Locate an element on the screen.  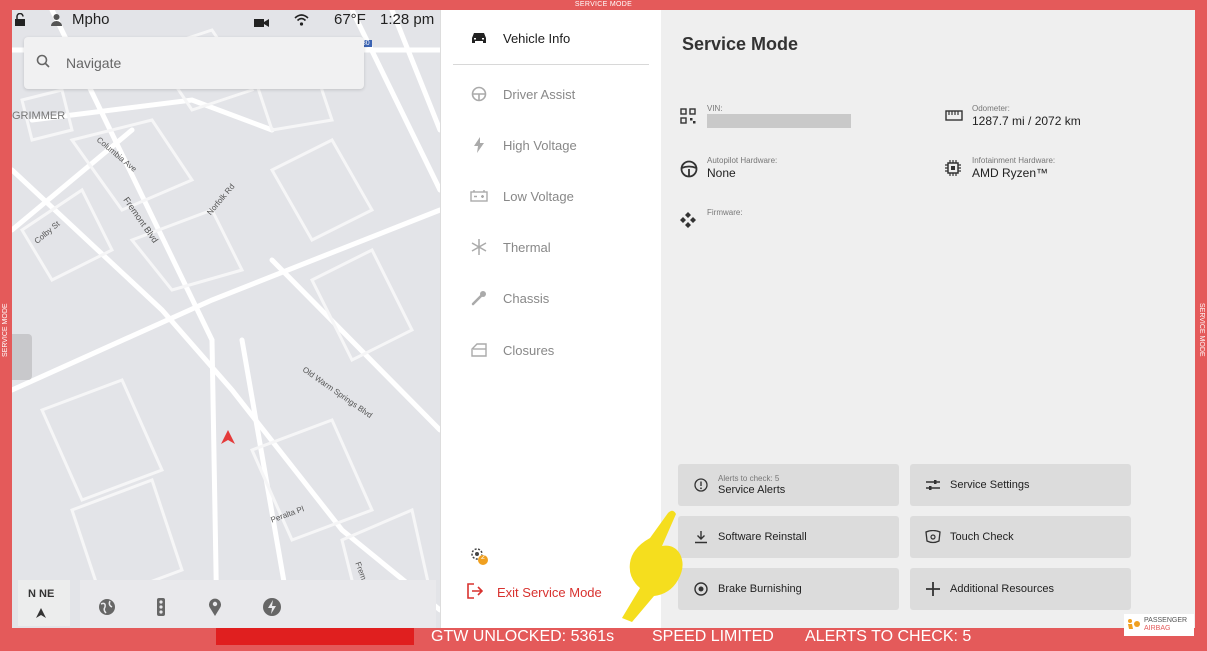
touch-check-label: Touch Check is located at coordinates (982, 537).